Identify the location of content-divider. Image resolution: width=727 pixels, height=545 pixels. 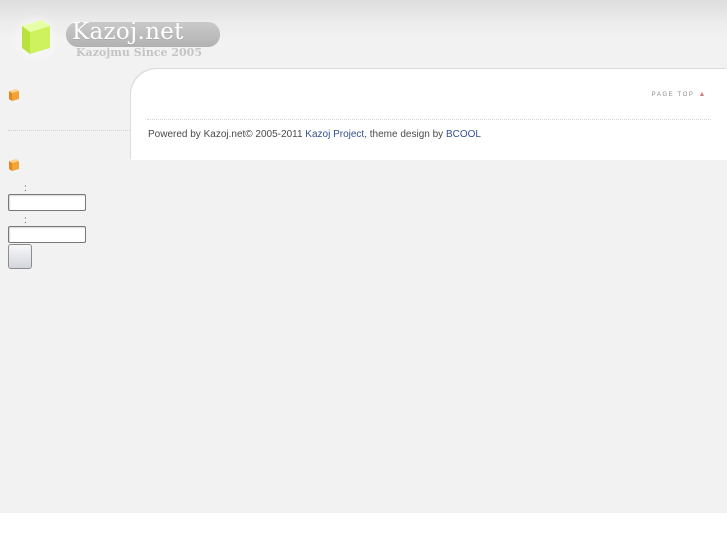
(429, 119).